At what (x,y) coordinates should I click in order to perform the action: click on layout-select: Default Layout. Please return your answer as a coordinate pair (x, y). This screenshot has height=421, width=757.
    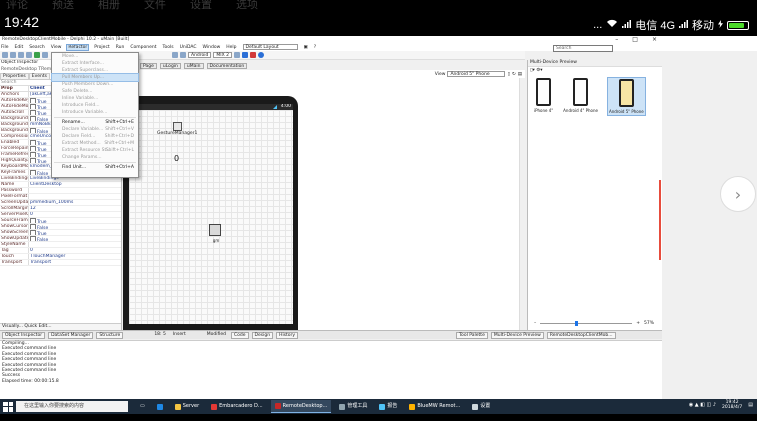
    Looking at the image, I should click on (270, 47).